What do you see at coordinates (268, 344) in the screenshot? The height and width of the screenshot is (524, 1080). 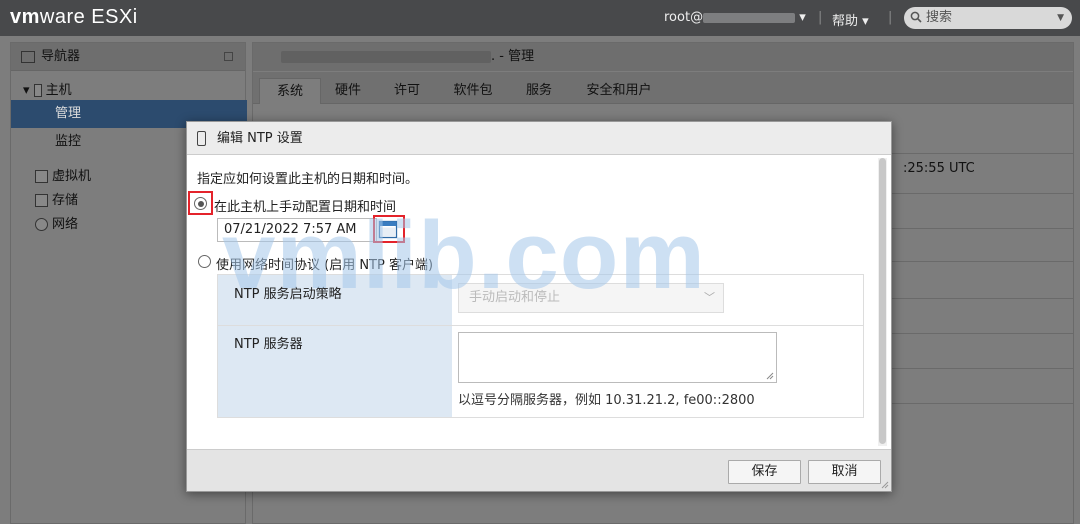 I see `ntp-server-label: NTP 服务器` at bounding box center [268, 344].